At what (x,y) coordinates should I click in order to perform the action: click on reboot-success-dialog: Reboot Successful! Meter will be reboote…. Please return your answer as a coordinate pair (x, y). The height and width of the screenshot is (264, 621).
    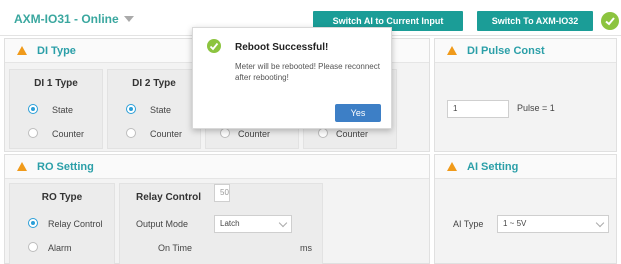
    Looking at the image, I should click on (292, 78).